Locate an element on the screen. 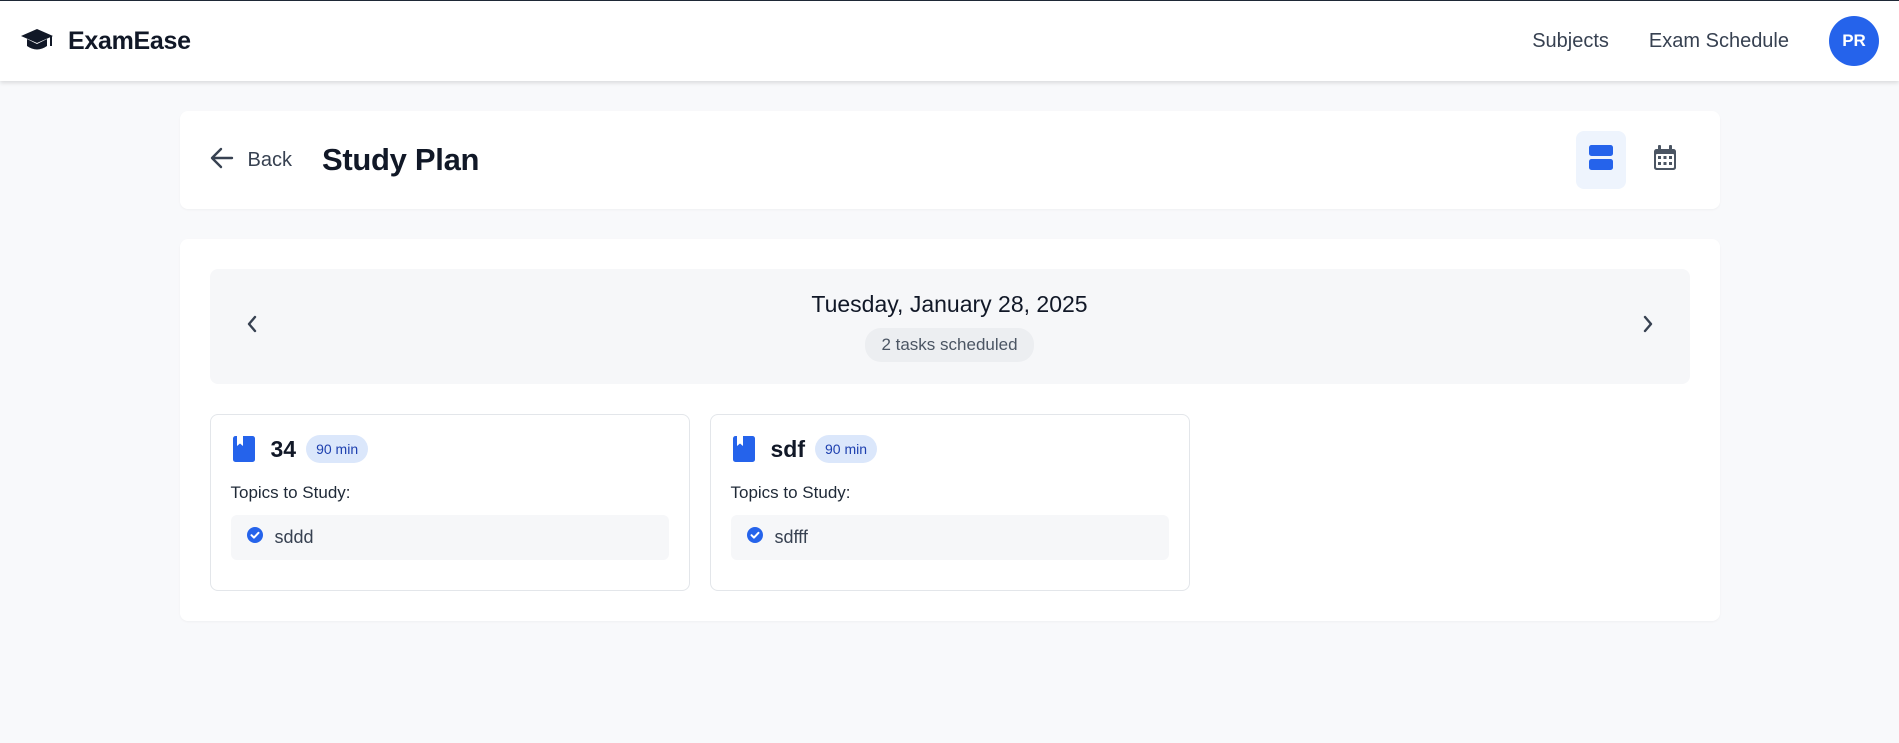  calendar-icon is located at coordinates (1665, 160).